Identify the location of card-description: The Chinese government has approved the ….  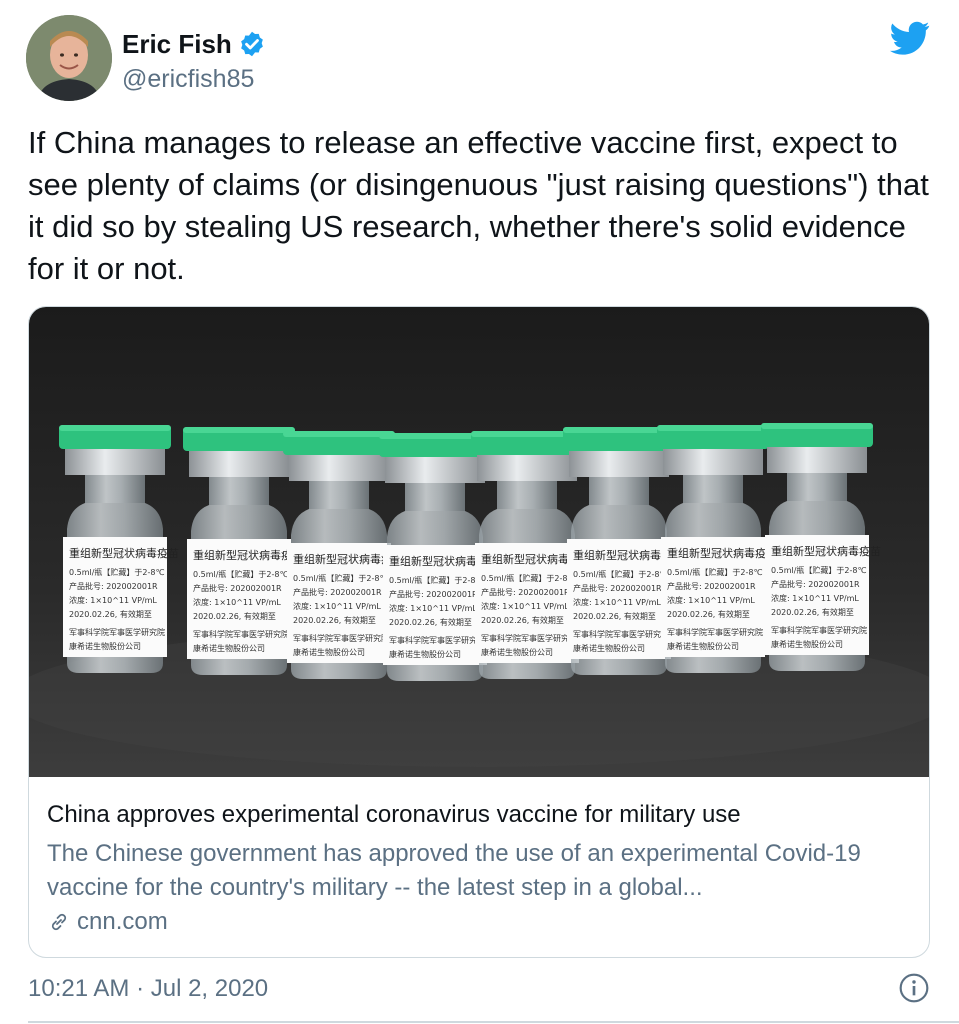
(454, 870).